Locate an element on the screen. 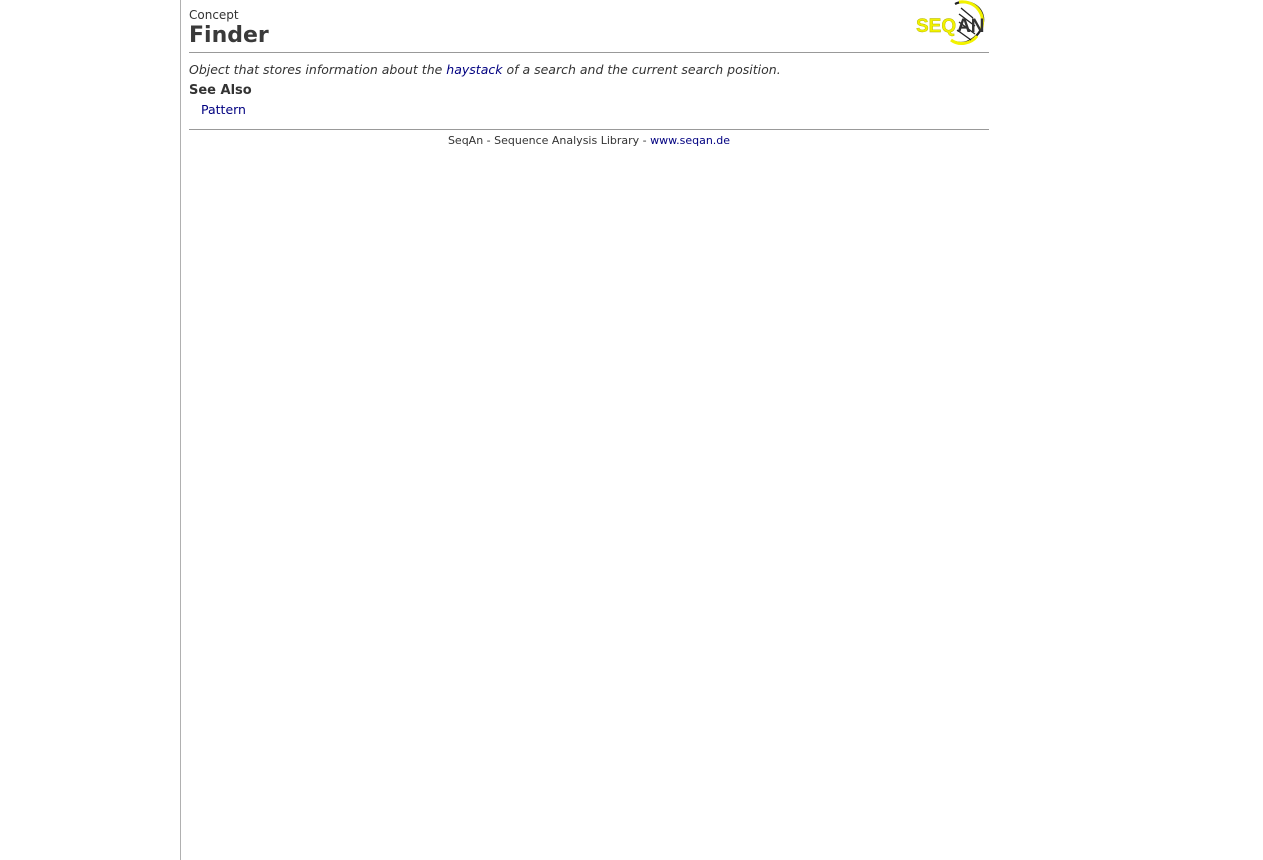  summary-before: Object that stores information about the is located at coordinates (318, 69).